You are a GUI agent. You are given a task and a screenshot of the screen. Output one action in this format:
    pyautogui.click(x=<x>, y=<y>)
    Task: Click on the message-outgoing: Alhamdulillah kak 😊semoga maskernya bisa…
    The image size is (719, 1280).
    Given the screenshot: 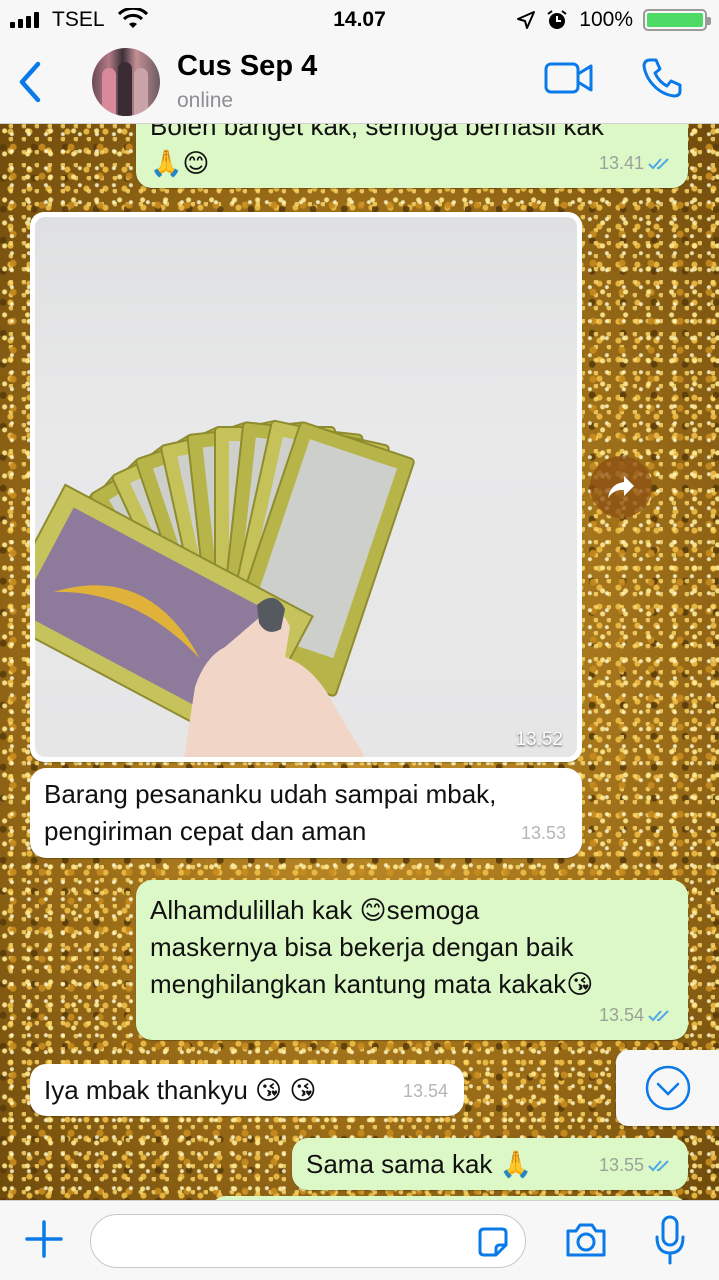 What is the action you would take?
    pyautogui.click(x=412, y=960)
    